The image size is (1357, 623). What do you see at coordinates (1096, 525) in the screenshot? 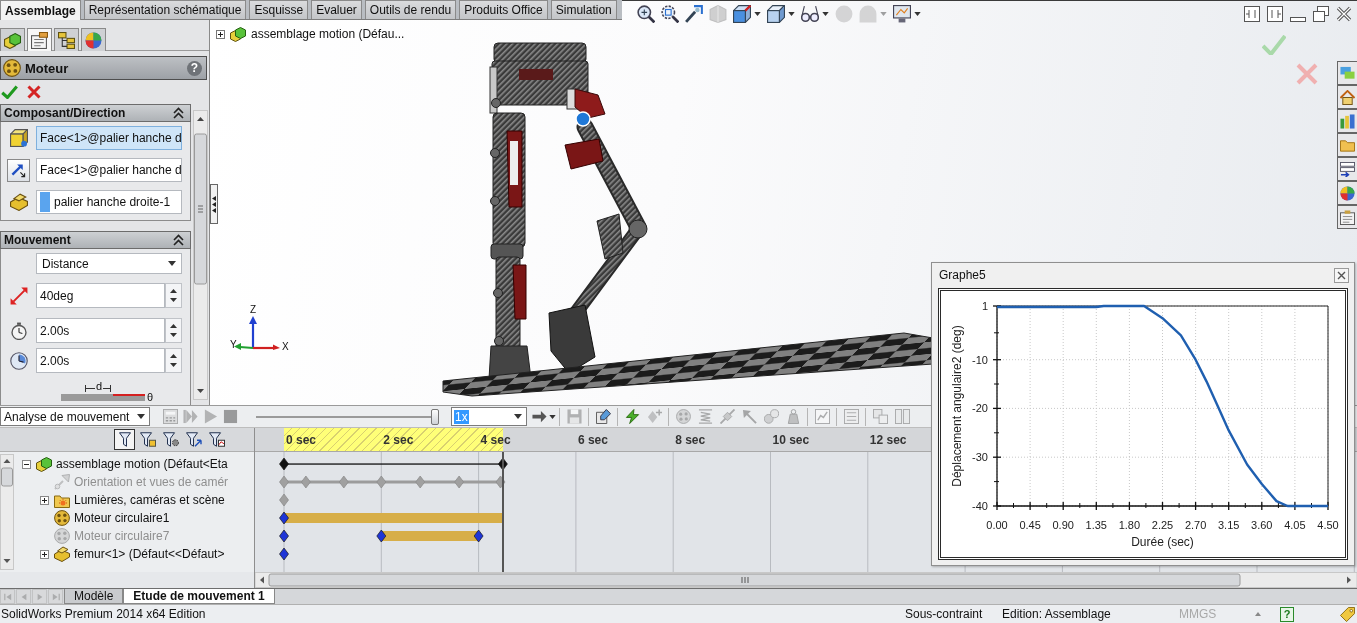
I see `tick-label: 1.35` at bounding box center [1096, 525].